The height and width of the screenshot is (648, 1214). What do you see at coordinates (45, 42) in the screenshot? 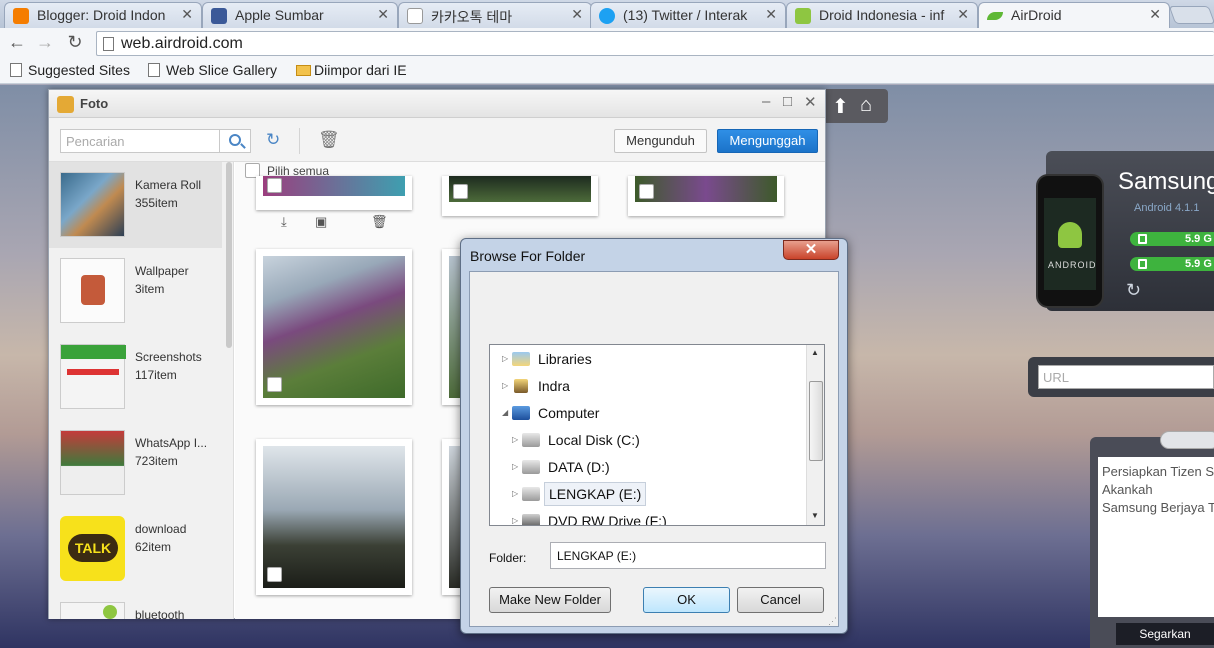
I see `forward-arrow-icon: →` at bounding box center [45, 42].